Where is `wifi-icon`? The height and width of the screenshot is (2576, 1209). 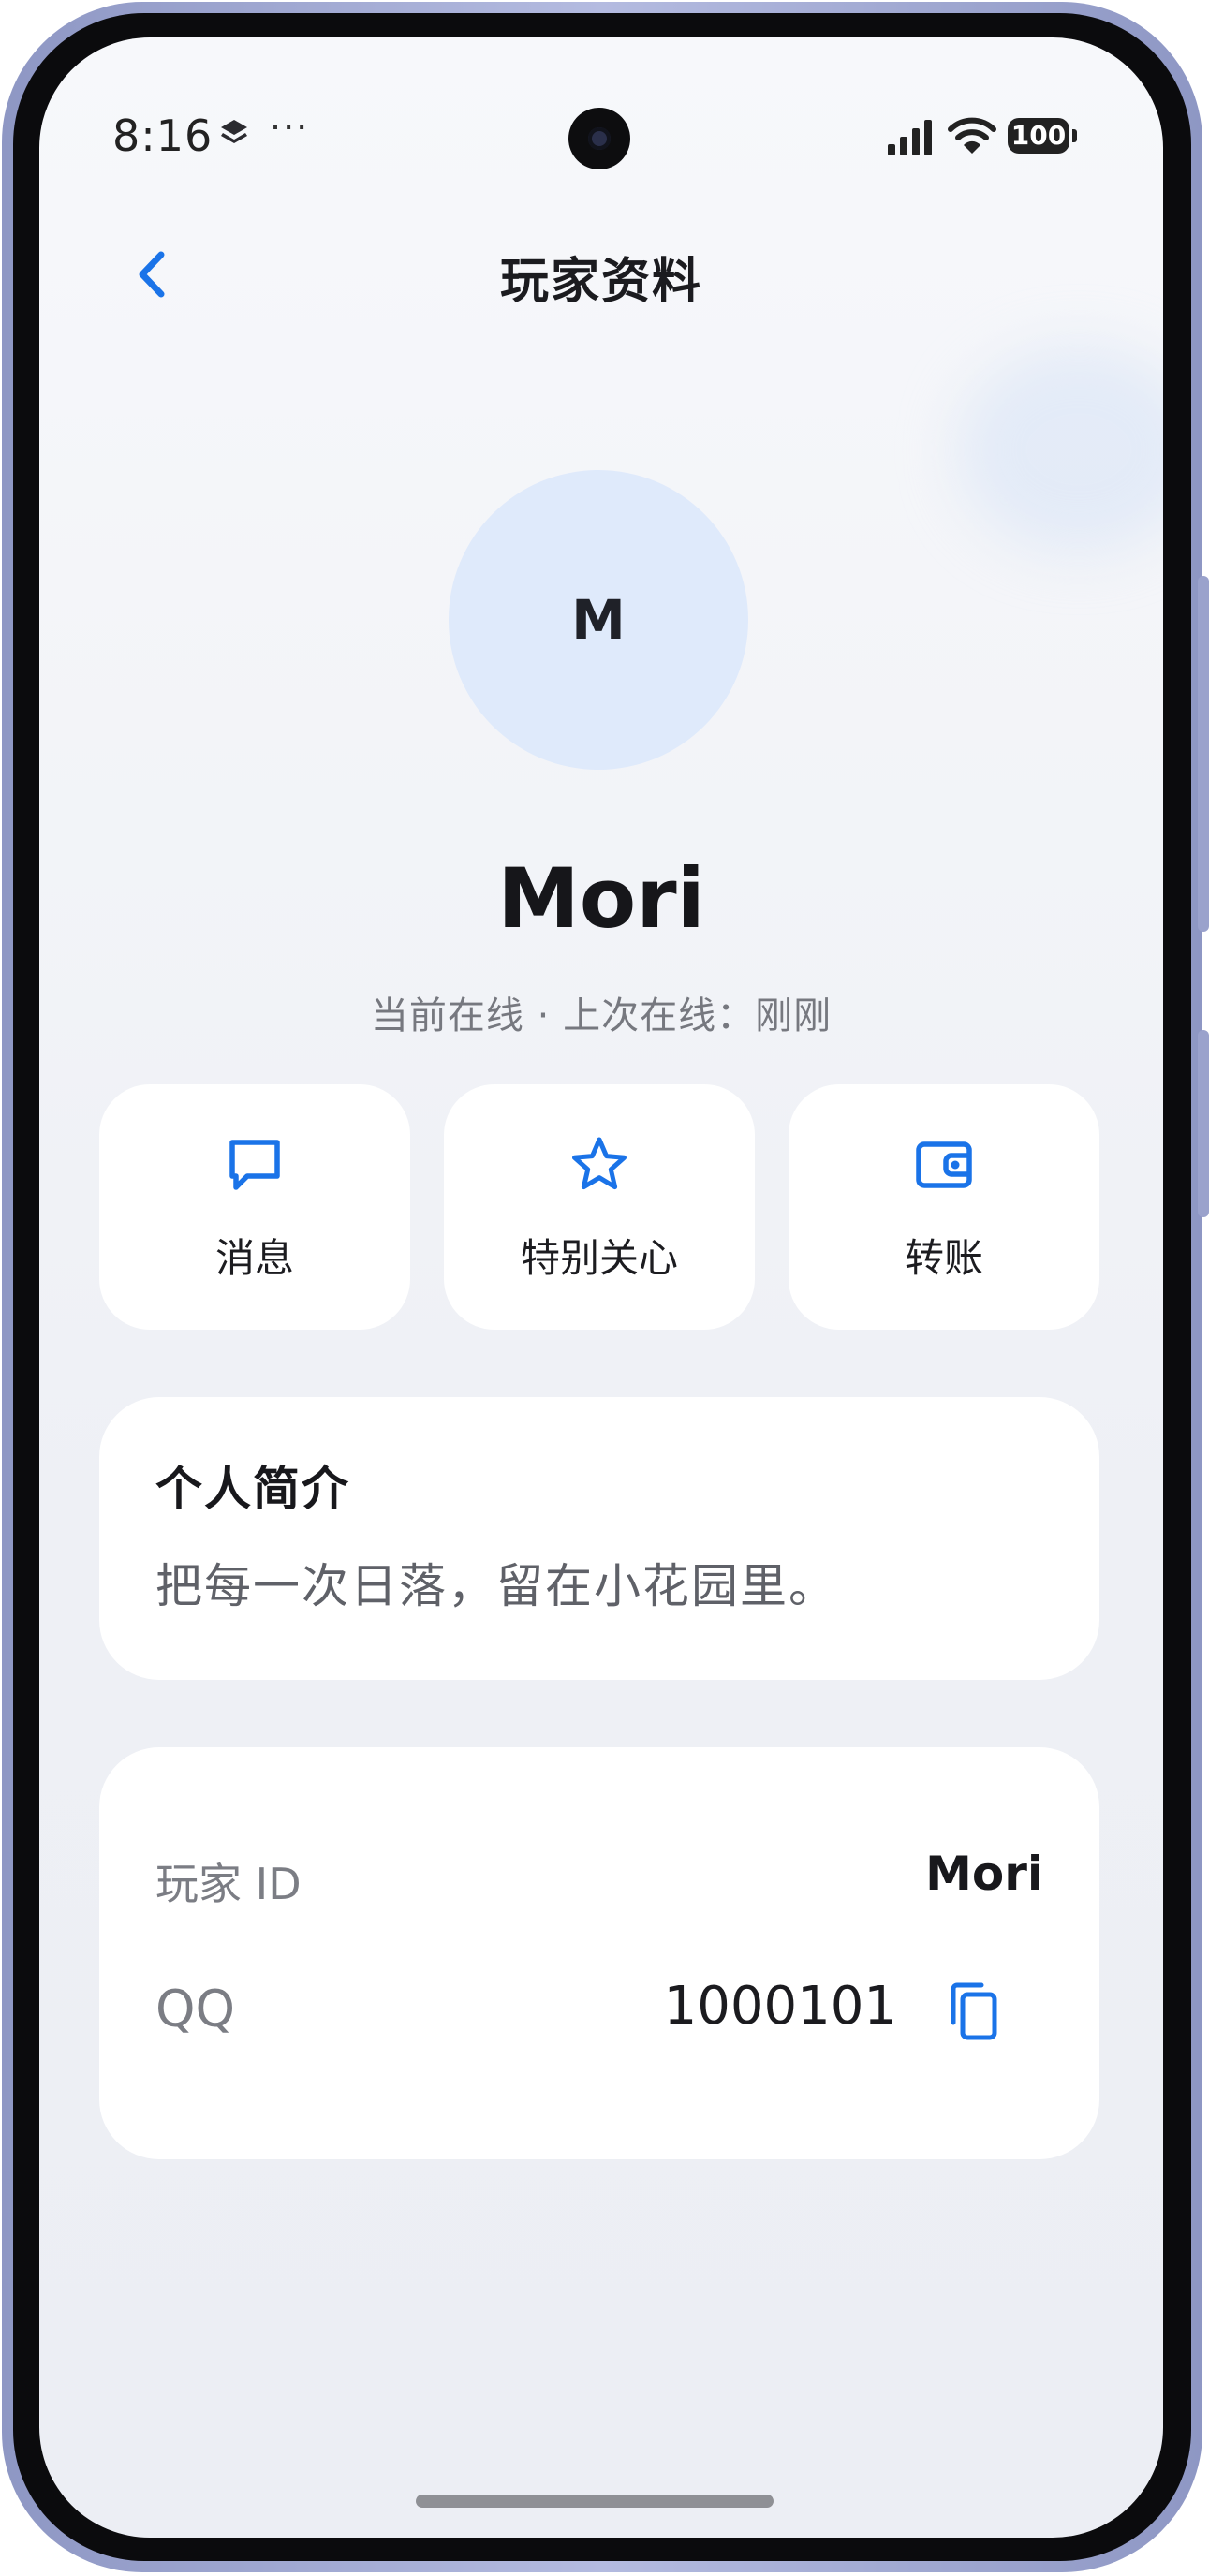
wifi-icon is located at coordinates (972, 135).